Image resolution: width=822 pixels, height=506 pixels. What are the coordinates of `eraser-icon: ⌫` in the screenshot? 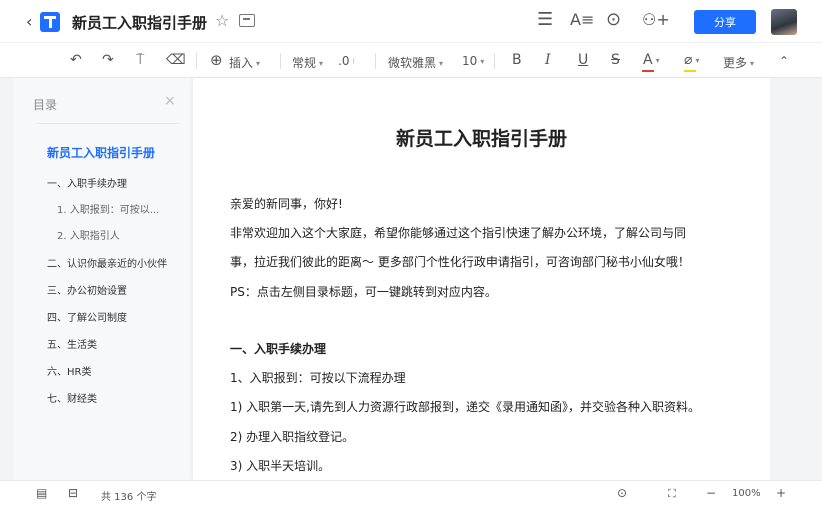 It's located at (176, 60).